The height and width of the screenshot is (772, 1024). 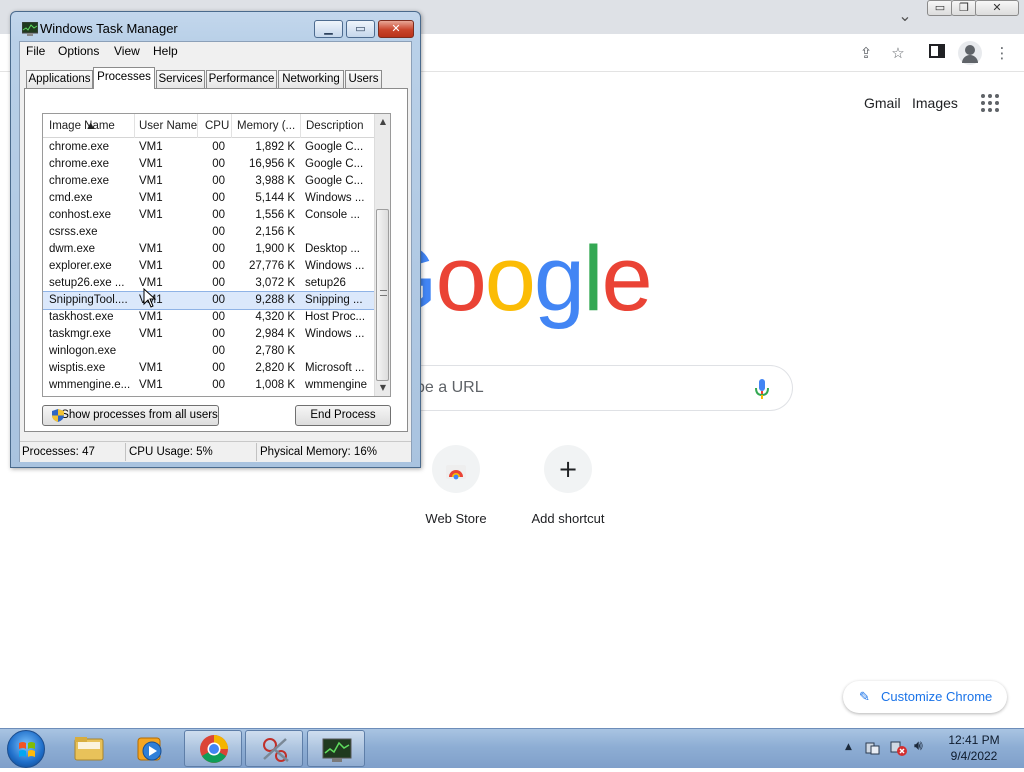 I want to click on windows-logo-icon, so click(x=27, y=749).